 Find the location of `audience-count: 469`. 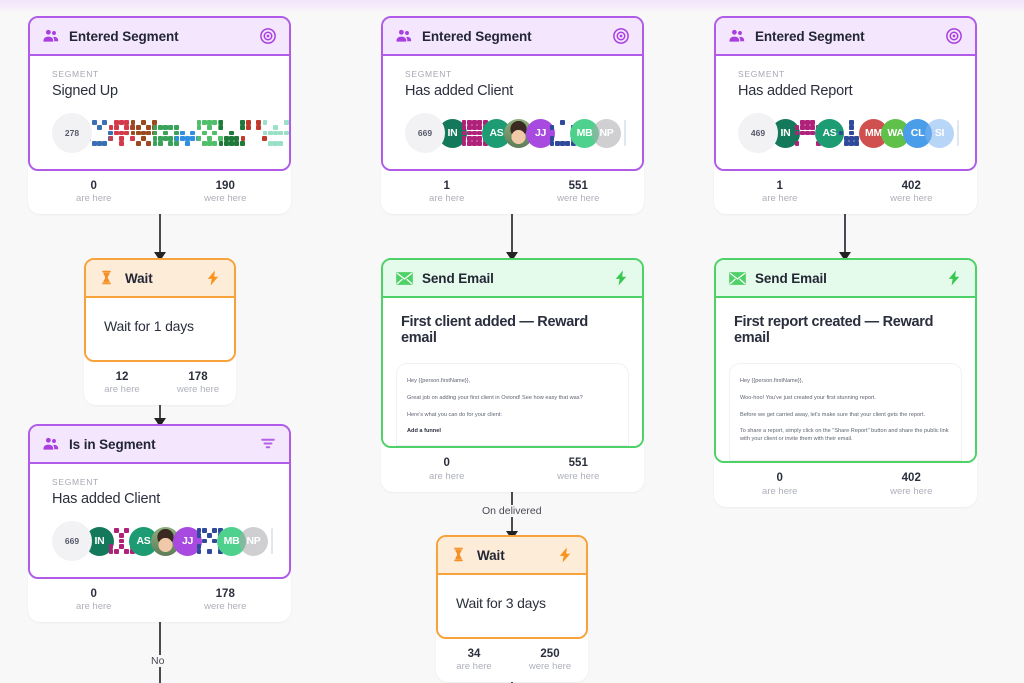

audience-count: 469 is located at coordinates (758, 133).